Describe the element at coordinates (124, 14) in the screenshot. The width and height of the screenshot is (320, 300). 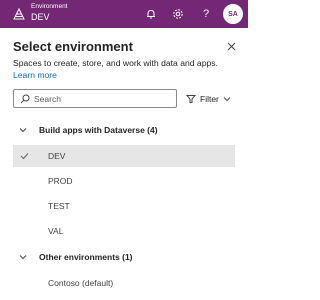
I see `top-bar: Environment DEV ? SA` at that location.